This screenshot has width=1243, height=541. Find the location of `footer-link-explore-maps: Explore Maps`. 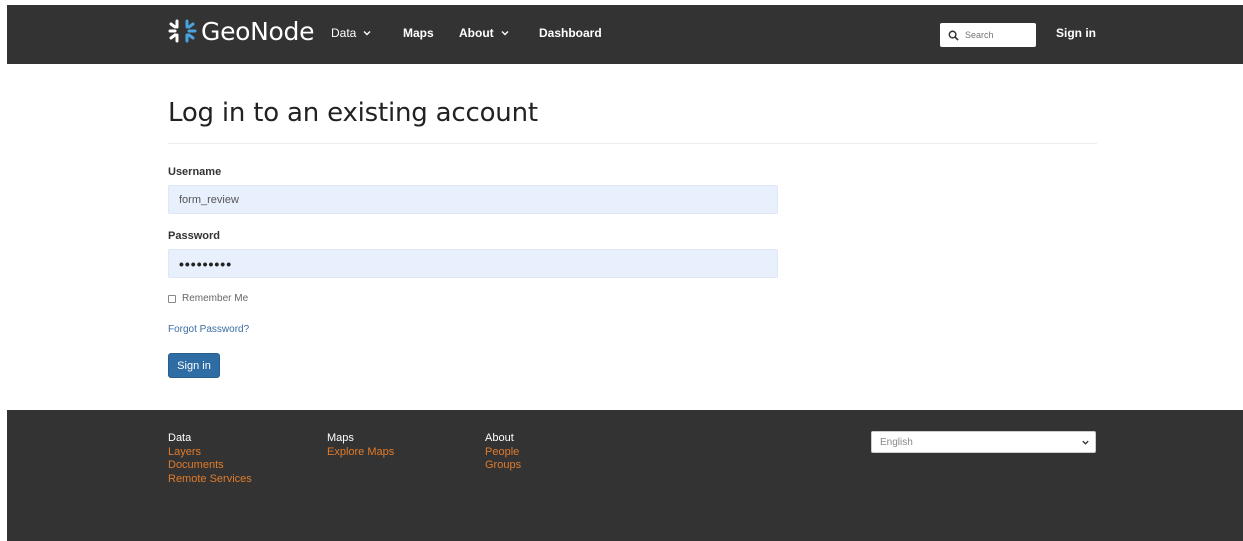

footer-link-explore-maps: Explore Maps is located at coordinates (360, 453).